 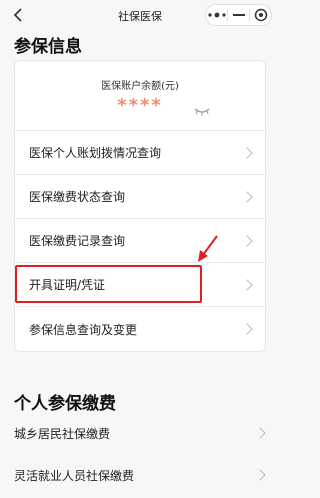 What do you see at coordinates (77, 241) in the screenshot?
I see `menu-item-label: 医保缴费记录查询` at bounding box center [77, 241].